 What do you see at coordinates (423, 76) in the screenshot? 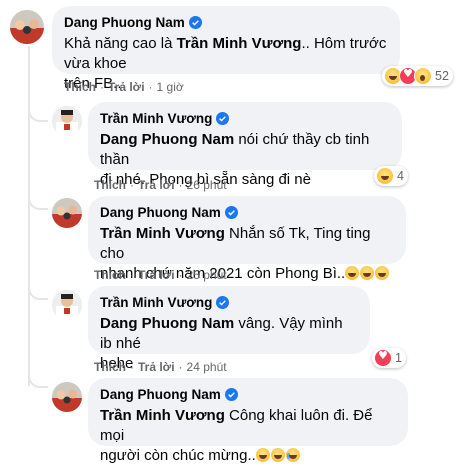
I see `wow-icon` at bounding box center [423, 76].